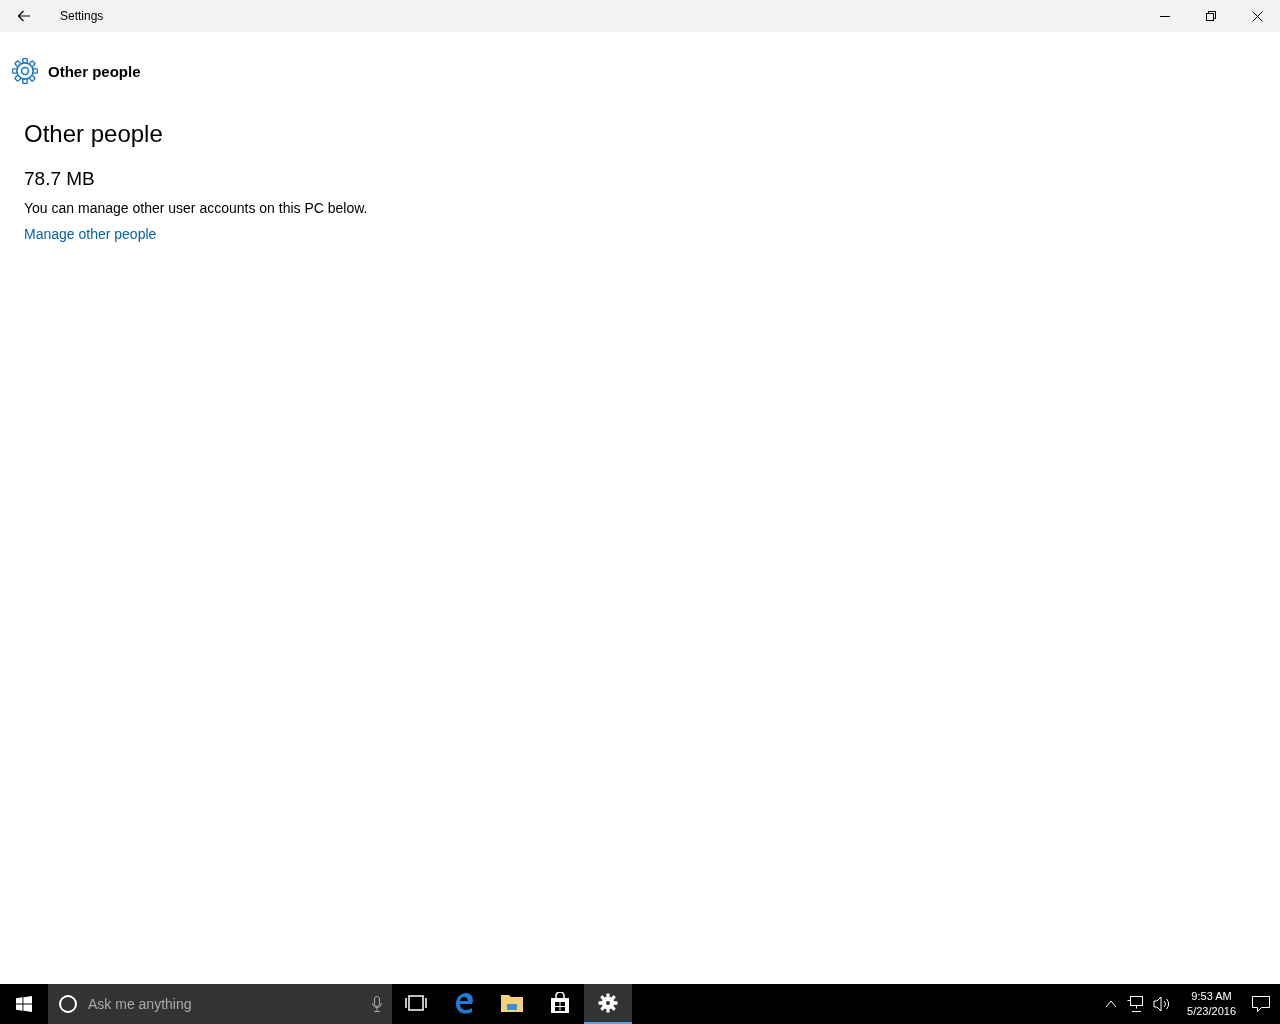 This screenshot has height=1024, width=1280. I want to click on taskbar-app-button, so click(608, 1004).